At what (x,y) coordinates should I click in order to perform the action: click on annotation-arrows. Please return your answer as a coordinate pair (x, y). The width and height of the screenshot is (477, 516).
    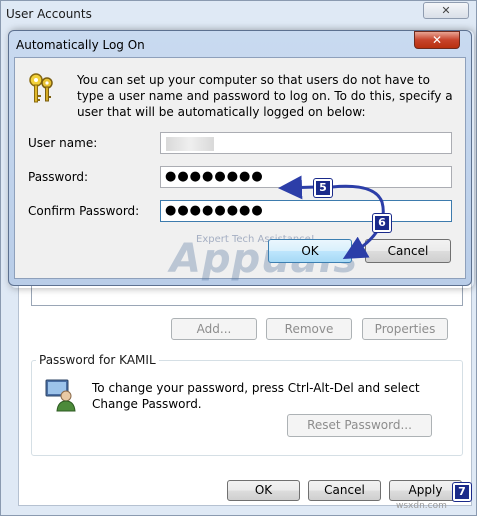
    Looking at the image, I should click on (331, 217).